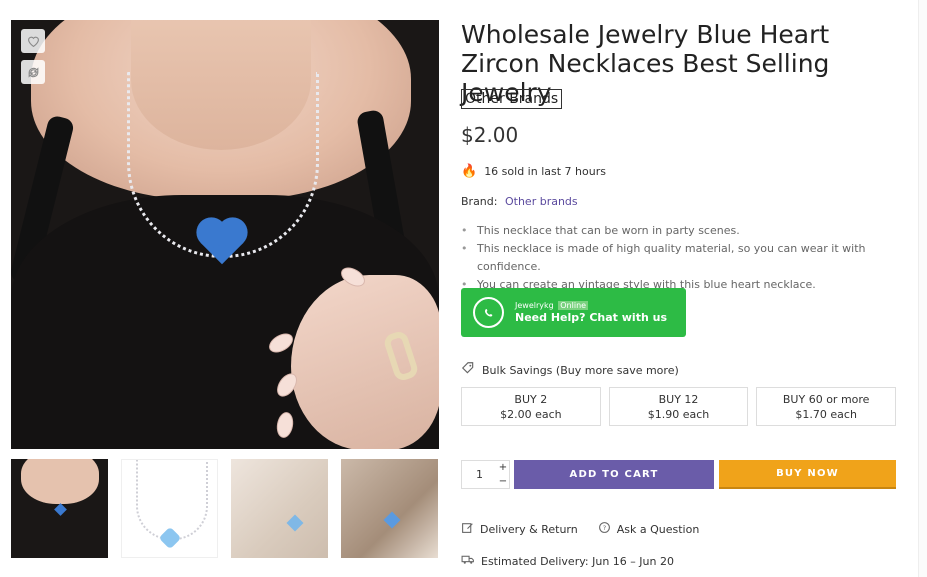  I want to click on refresh-icon, so click(33, 72).